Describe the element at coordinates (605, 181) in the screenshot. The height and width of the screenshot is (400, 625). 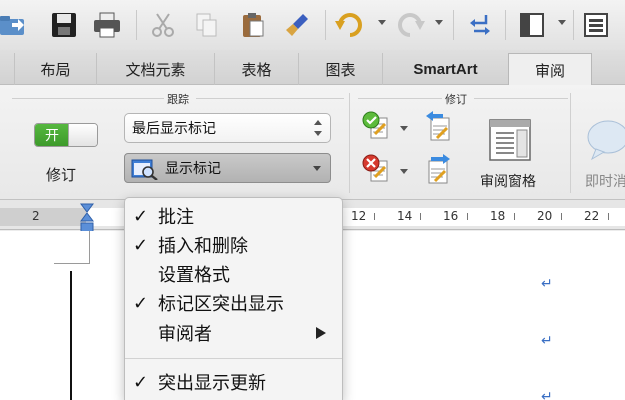
I see `instant-comment-label: 即时消` at that location.